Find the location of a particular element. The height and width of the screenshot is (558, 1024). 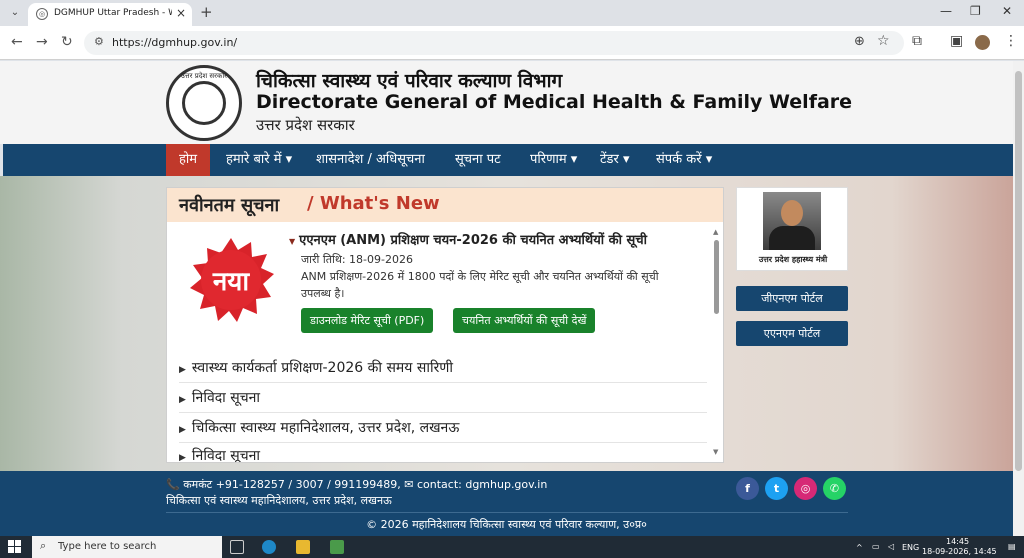

clock-date: 18-09-2026, 14:45 is located at coordinates (959, 551).